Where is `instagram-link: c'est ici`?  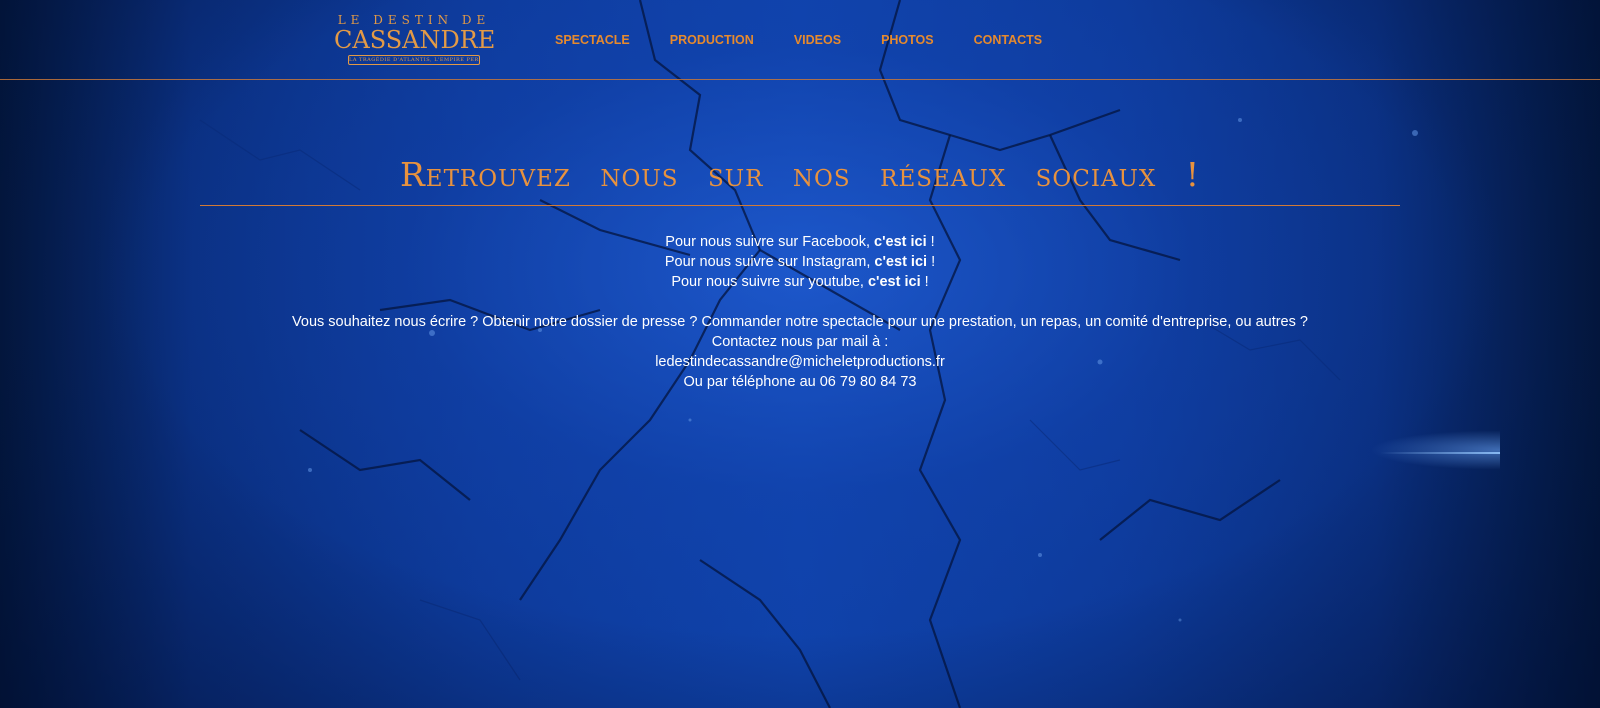
instagram-link: c'est ici is located at coordinates (900, 262).